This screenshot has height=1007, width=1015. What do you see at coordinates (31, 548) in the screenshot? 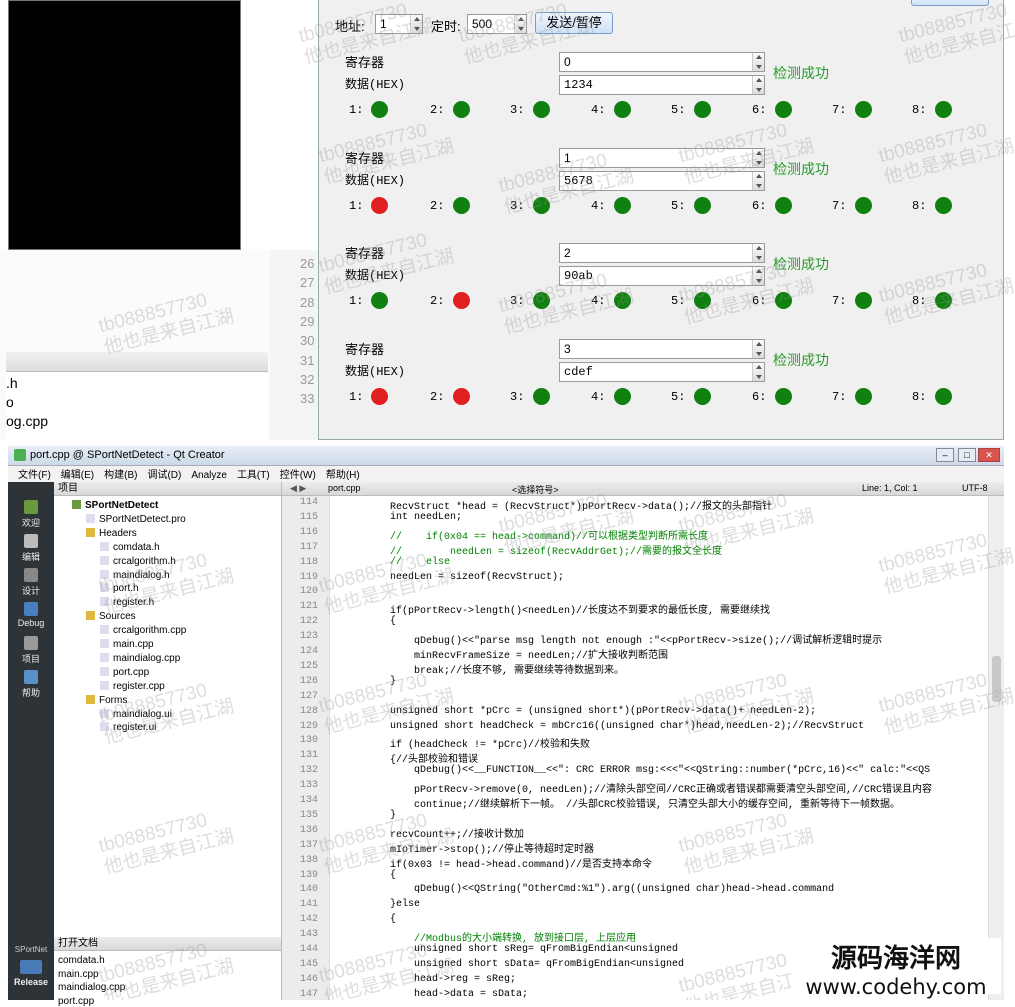
I see `mode-1: 编辑` at bounding box center [31, 548].